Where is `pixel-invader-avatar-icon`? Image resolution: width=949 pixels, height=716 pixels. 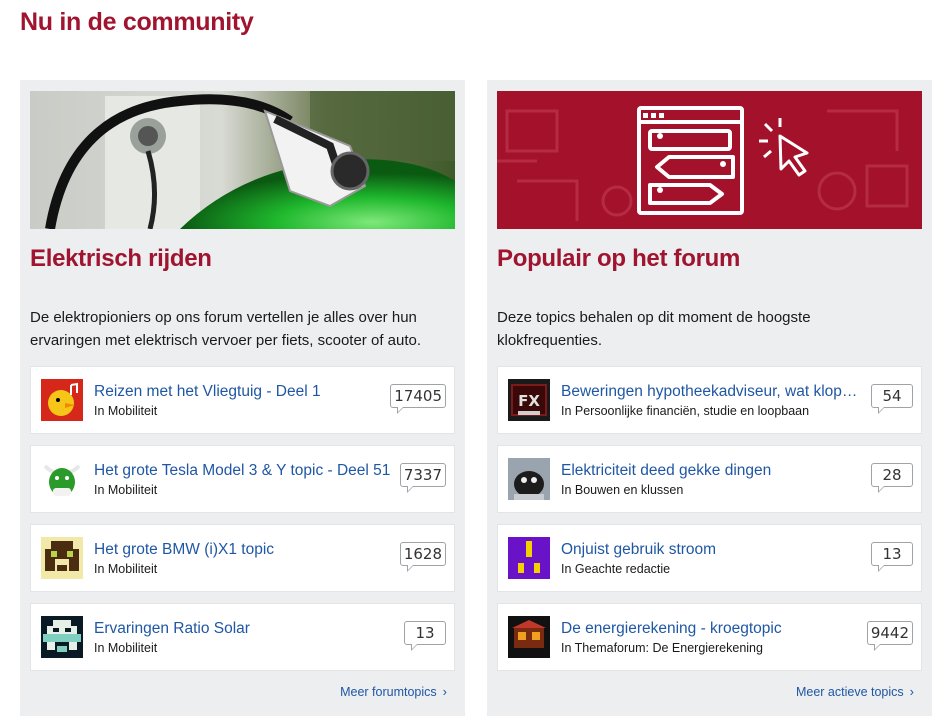
pixel-invader-avatar-icon is located at coordinates (62, 558).